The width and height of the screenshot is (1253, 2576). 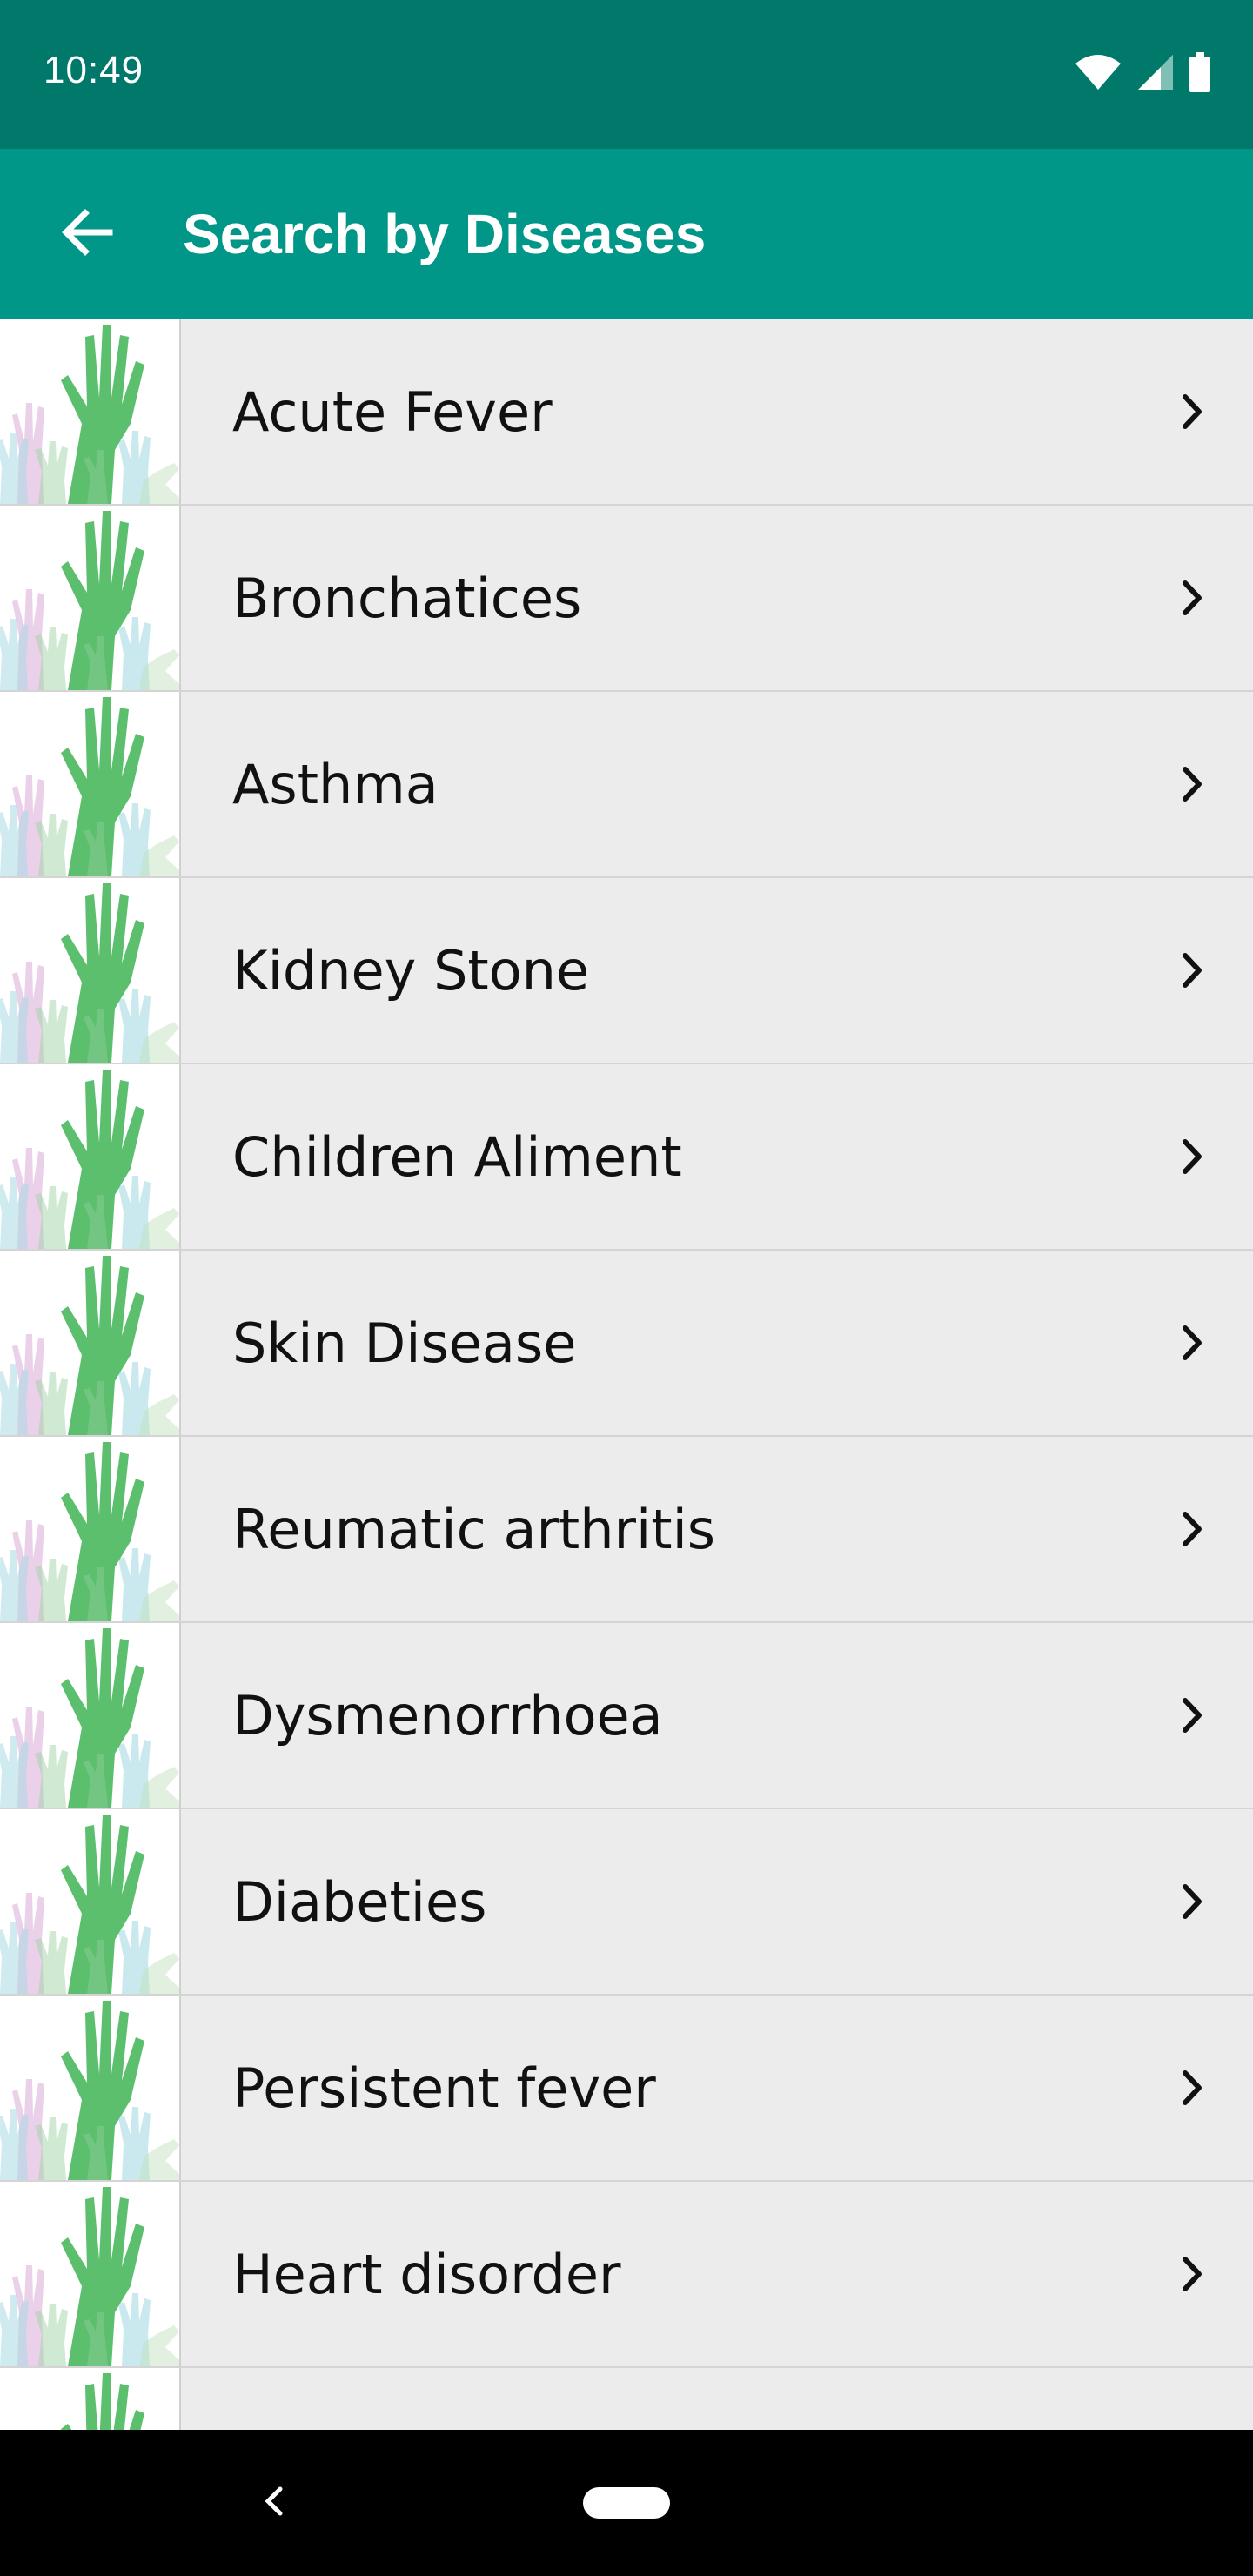 I want to click on disease-label: Acute Fever, so click(x=392, y=411).